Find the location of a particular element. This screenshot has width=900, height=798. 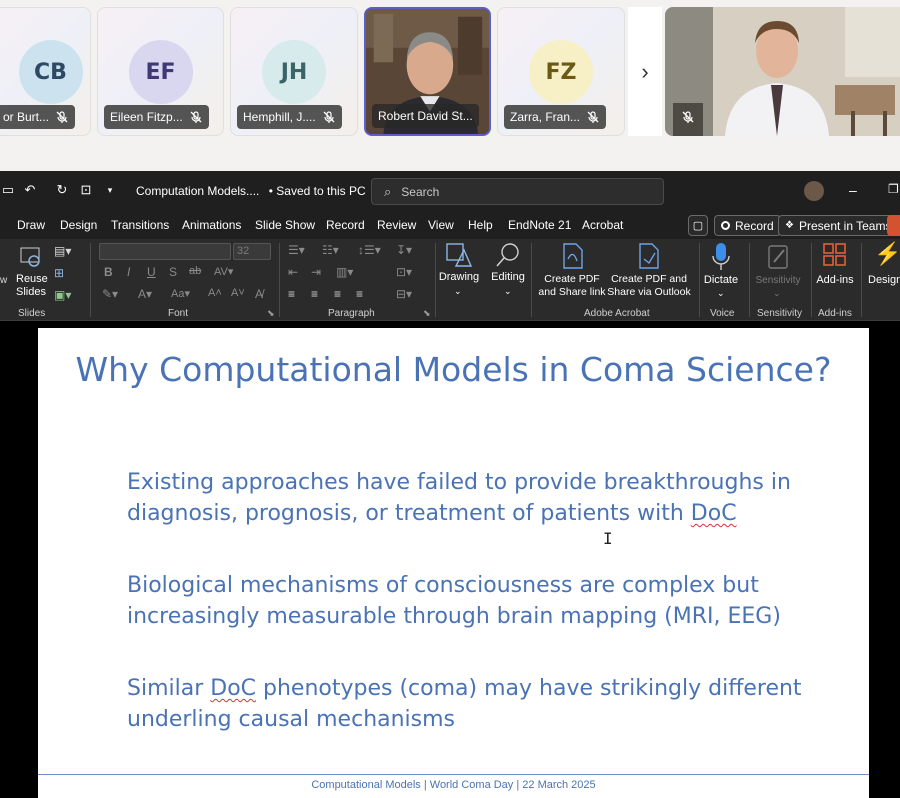

new-slide-label-partial: w is located at coordinates (3, 280).